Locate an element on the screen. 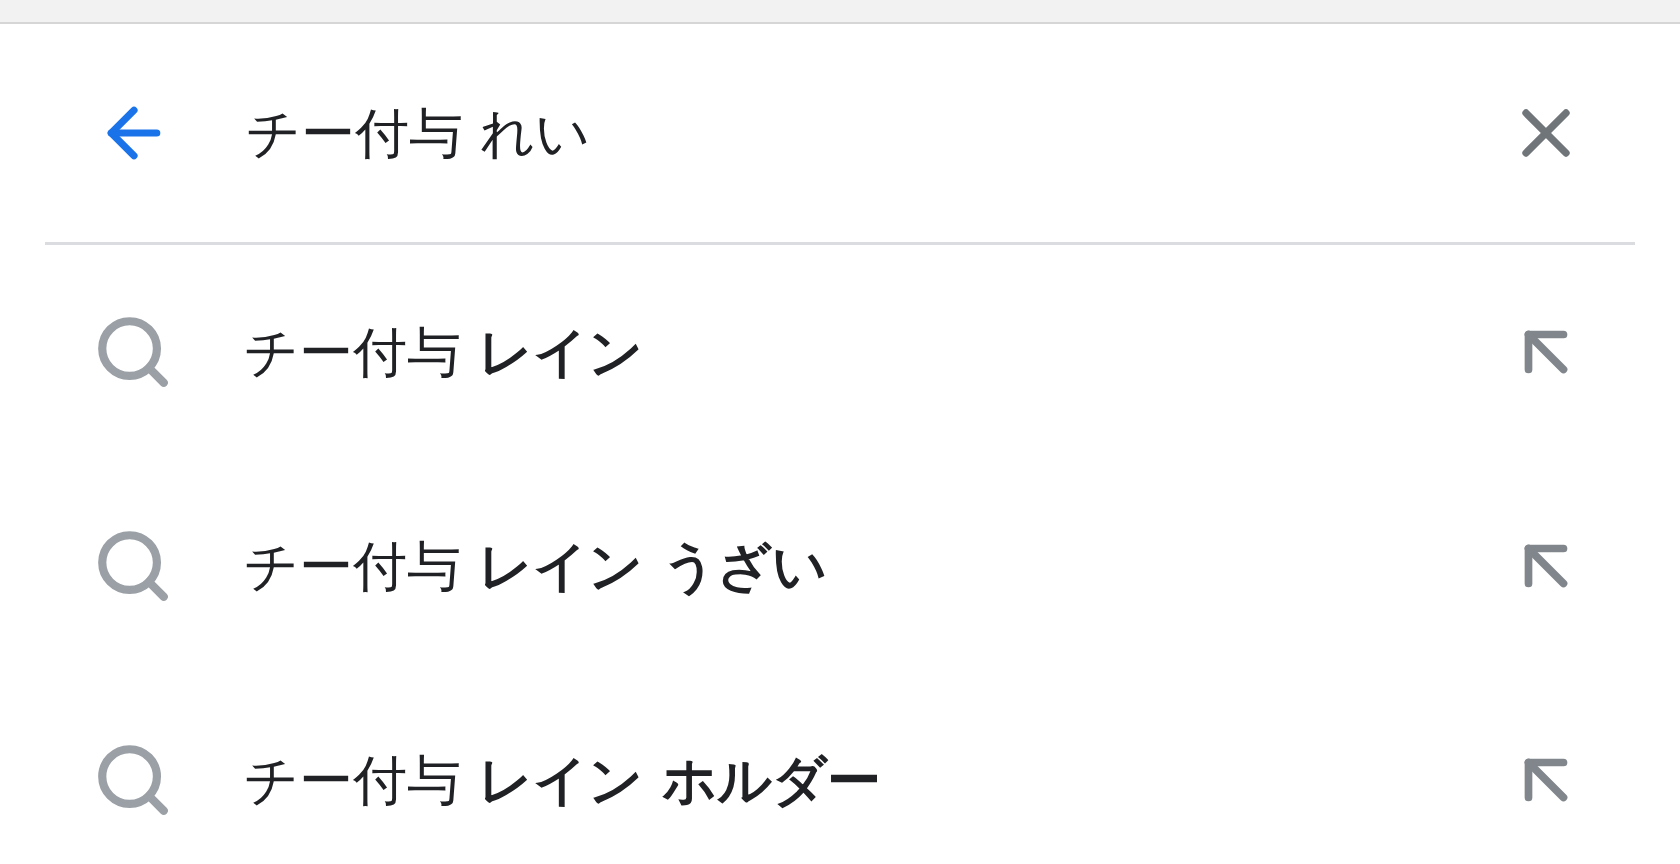 The height and width of the screenshot is (864, 1680). suggestion-text: チー付与 レイン is located at coordinates (444, 352).